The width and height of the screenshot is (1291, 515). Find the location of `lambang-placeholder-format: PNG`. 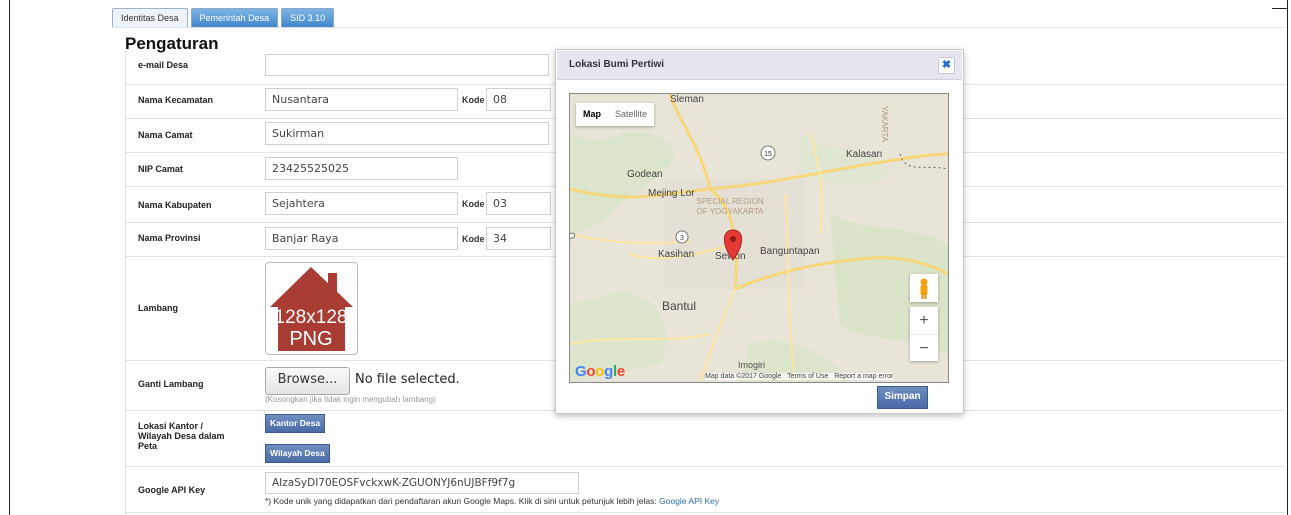

lambang-placeholder-format: PNG is located at coordinates (310, 339).